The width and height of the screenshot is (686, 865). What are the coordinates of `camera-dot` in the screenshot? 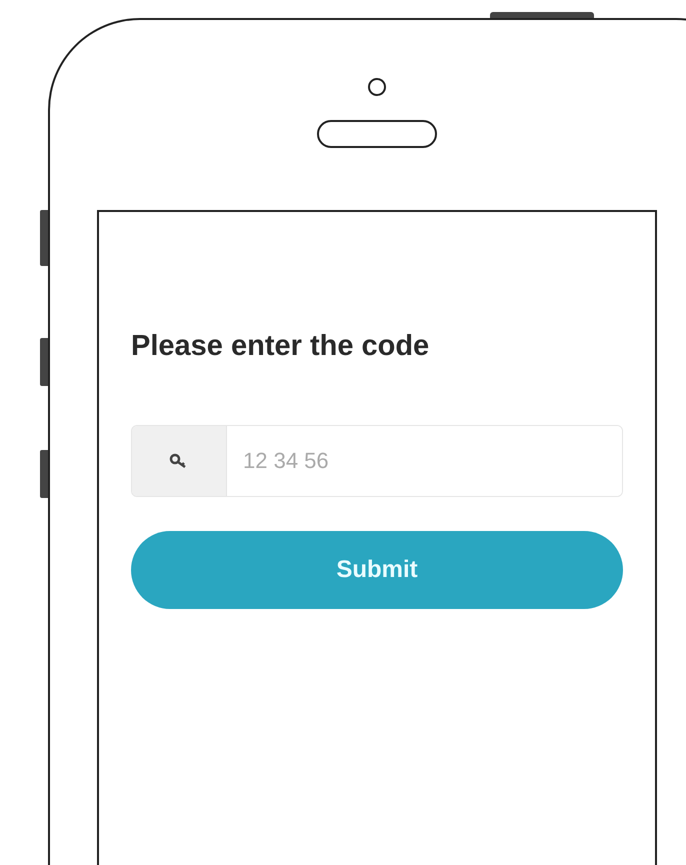 It's located at (377, 87).